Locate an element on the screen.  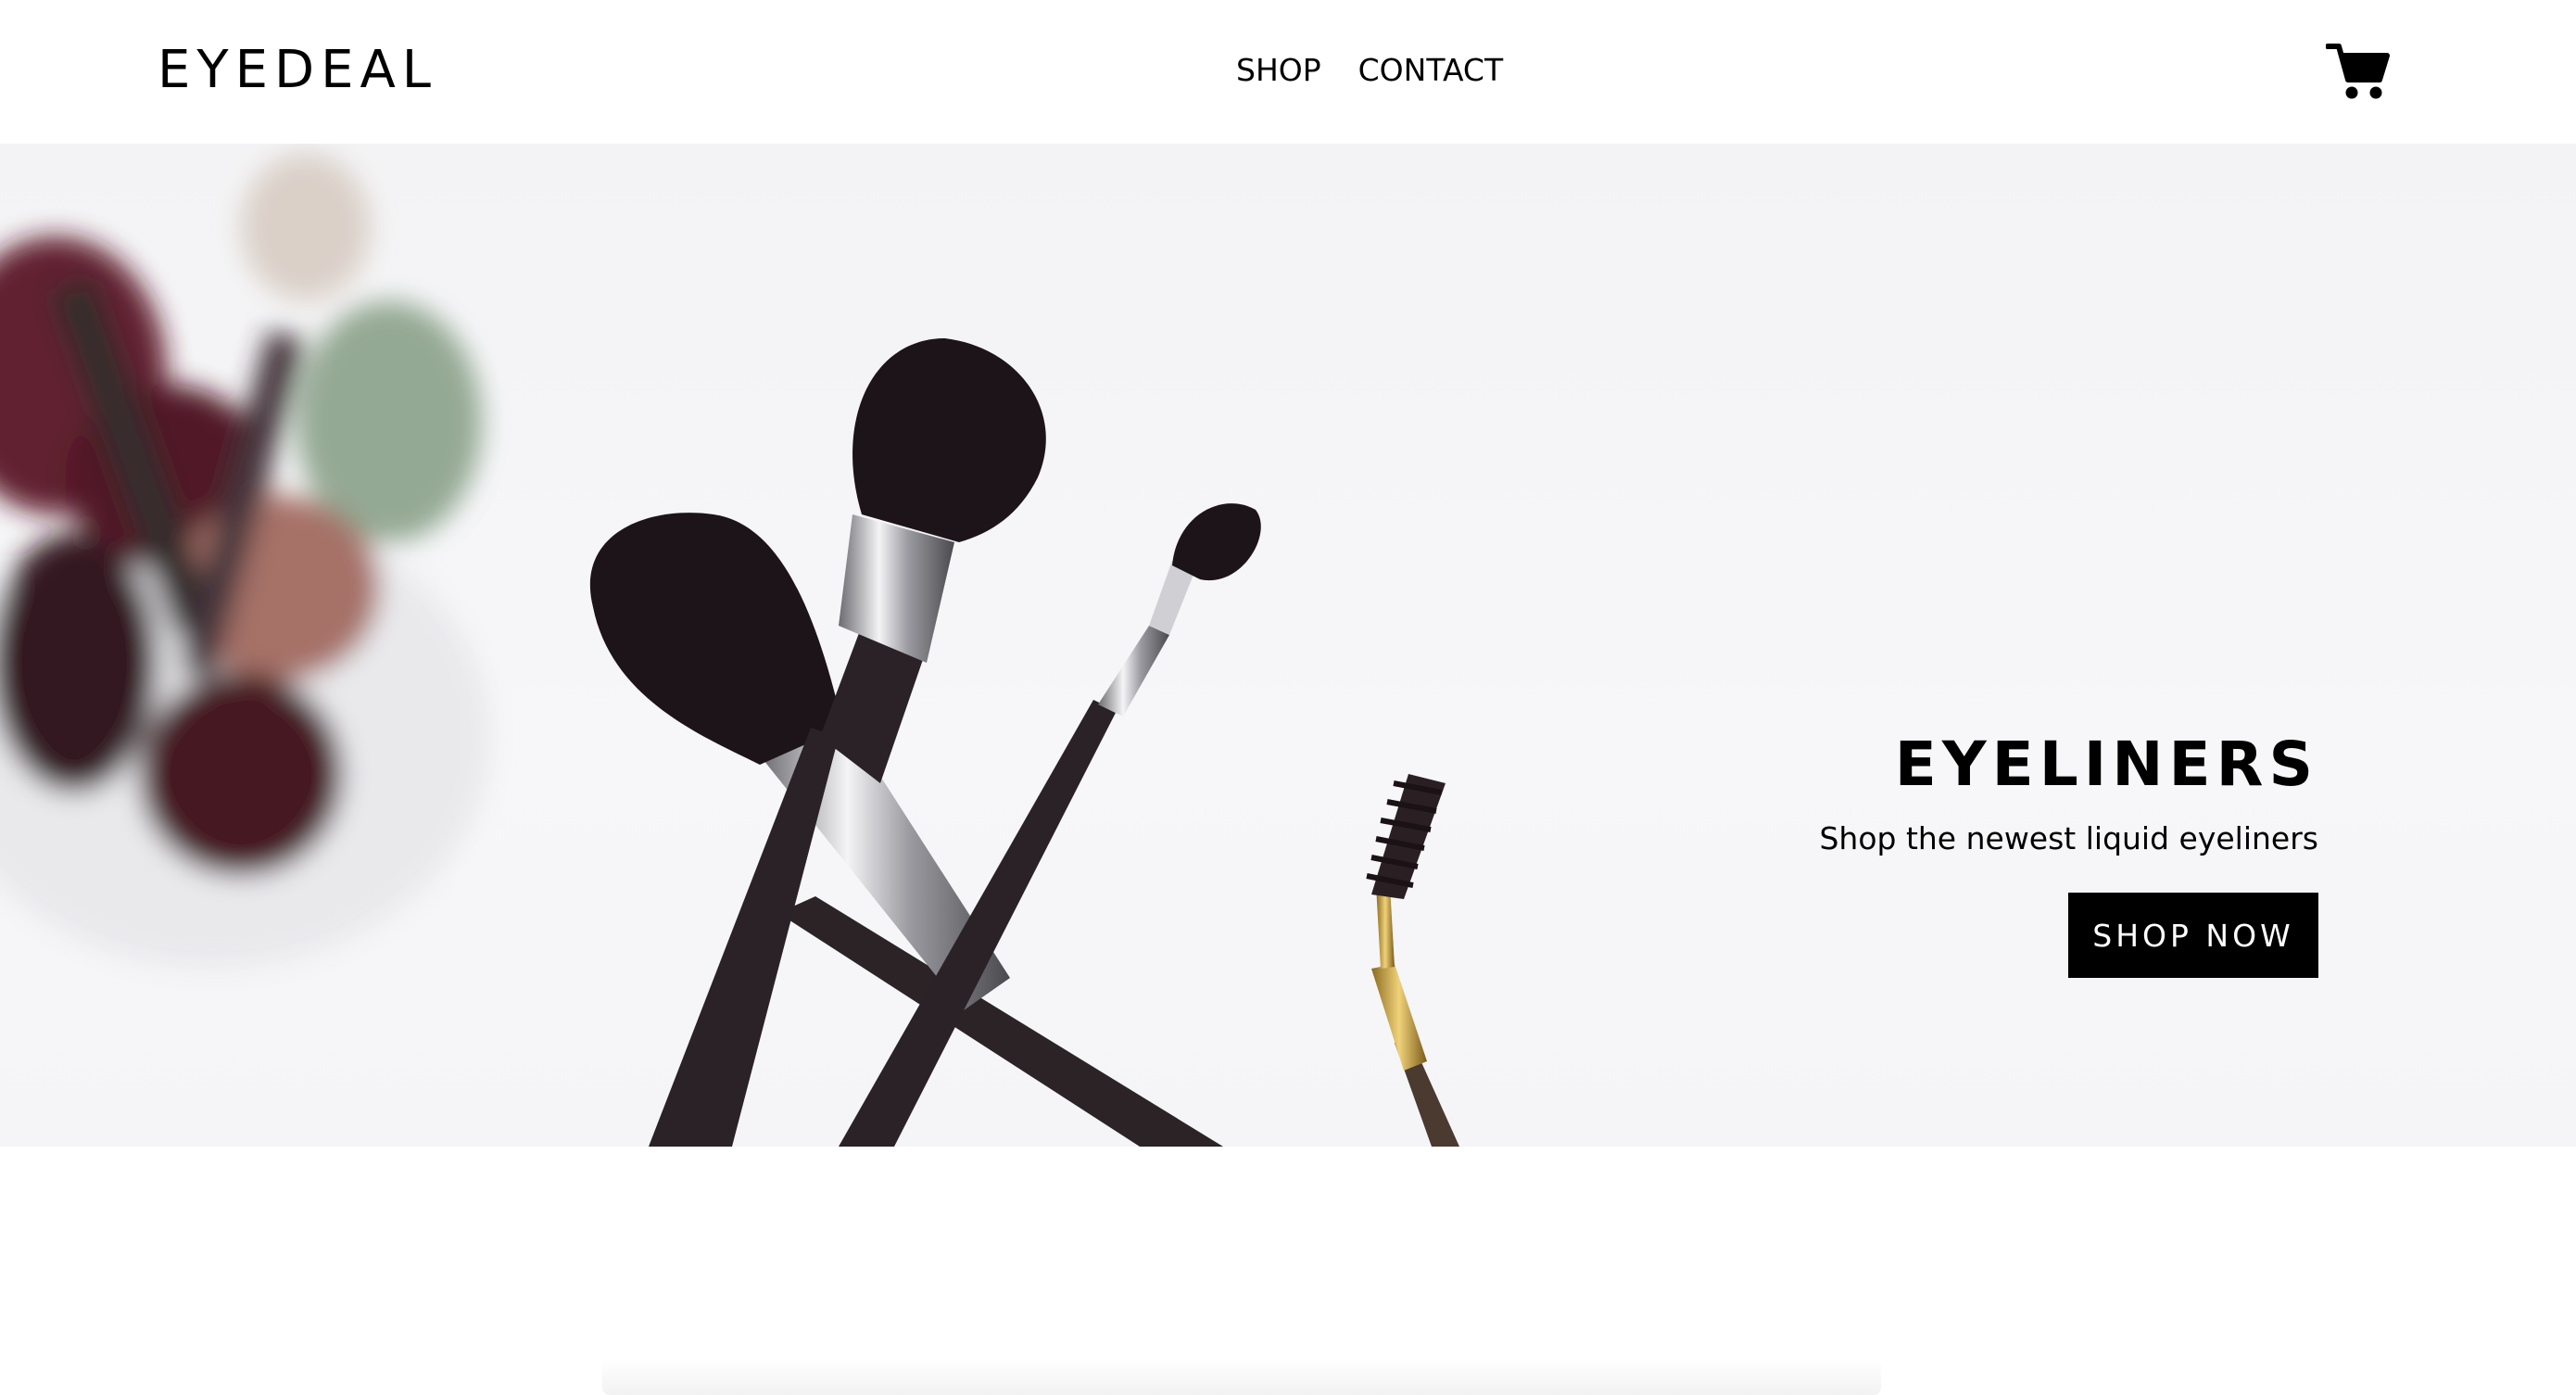
card-edge is located at coordinates (1241, 1376).